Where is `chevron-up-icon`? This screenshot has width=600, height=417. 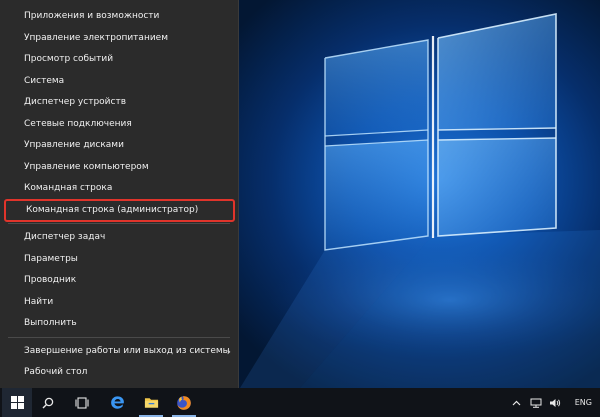
chevron-up-icon is located at coordinates (516, 402).